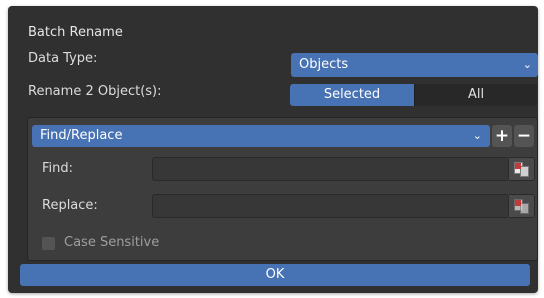  What do you see at coordinates (414, 65) in the screenshot?
I see `data-type-dropdown: Objects ⌄` at bounding box center [414, 65].